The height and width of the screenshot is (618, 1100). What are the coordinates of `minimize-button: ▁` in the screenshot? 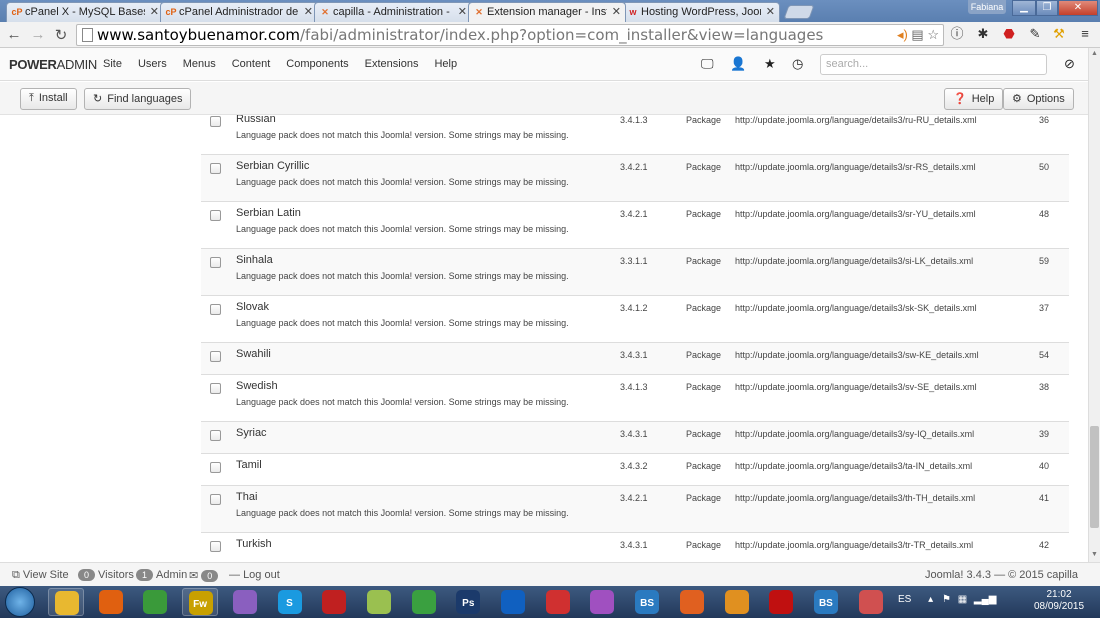 It's located at (1024, 8).